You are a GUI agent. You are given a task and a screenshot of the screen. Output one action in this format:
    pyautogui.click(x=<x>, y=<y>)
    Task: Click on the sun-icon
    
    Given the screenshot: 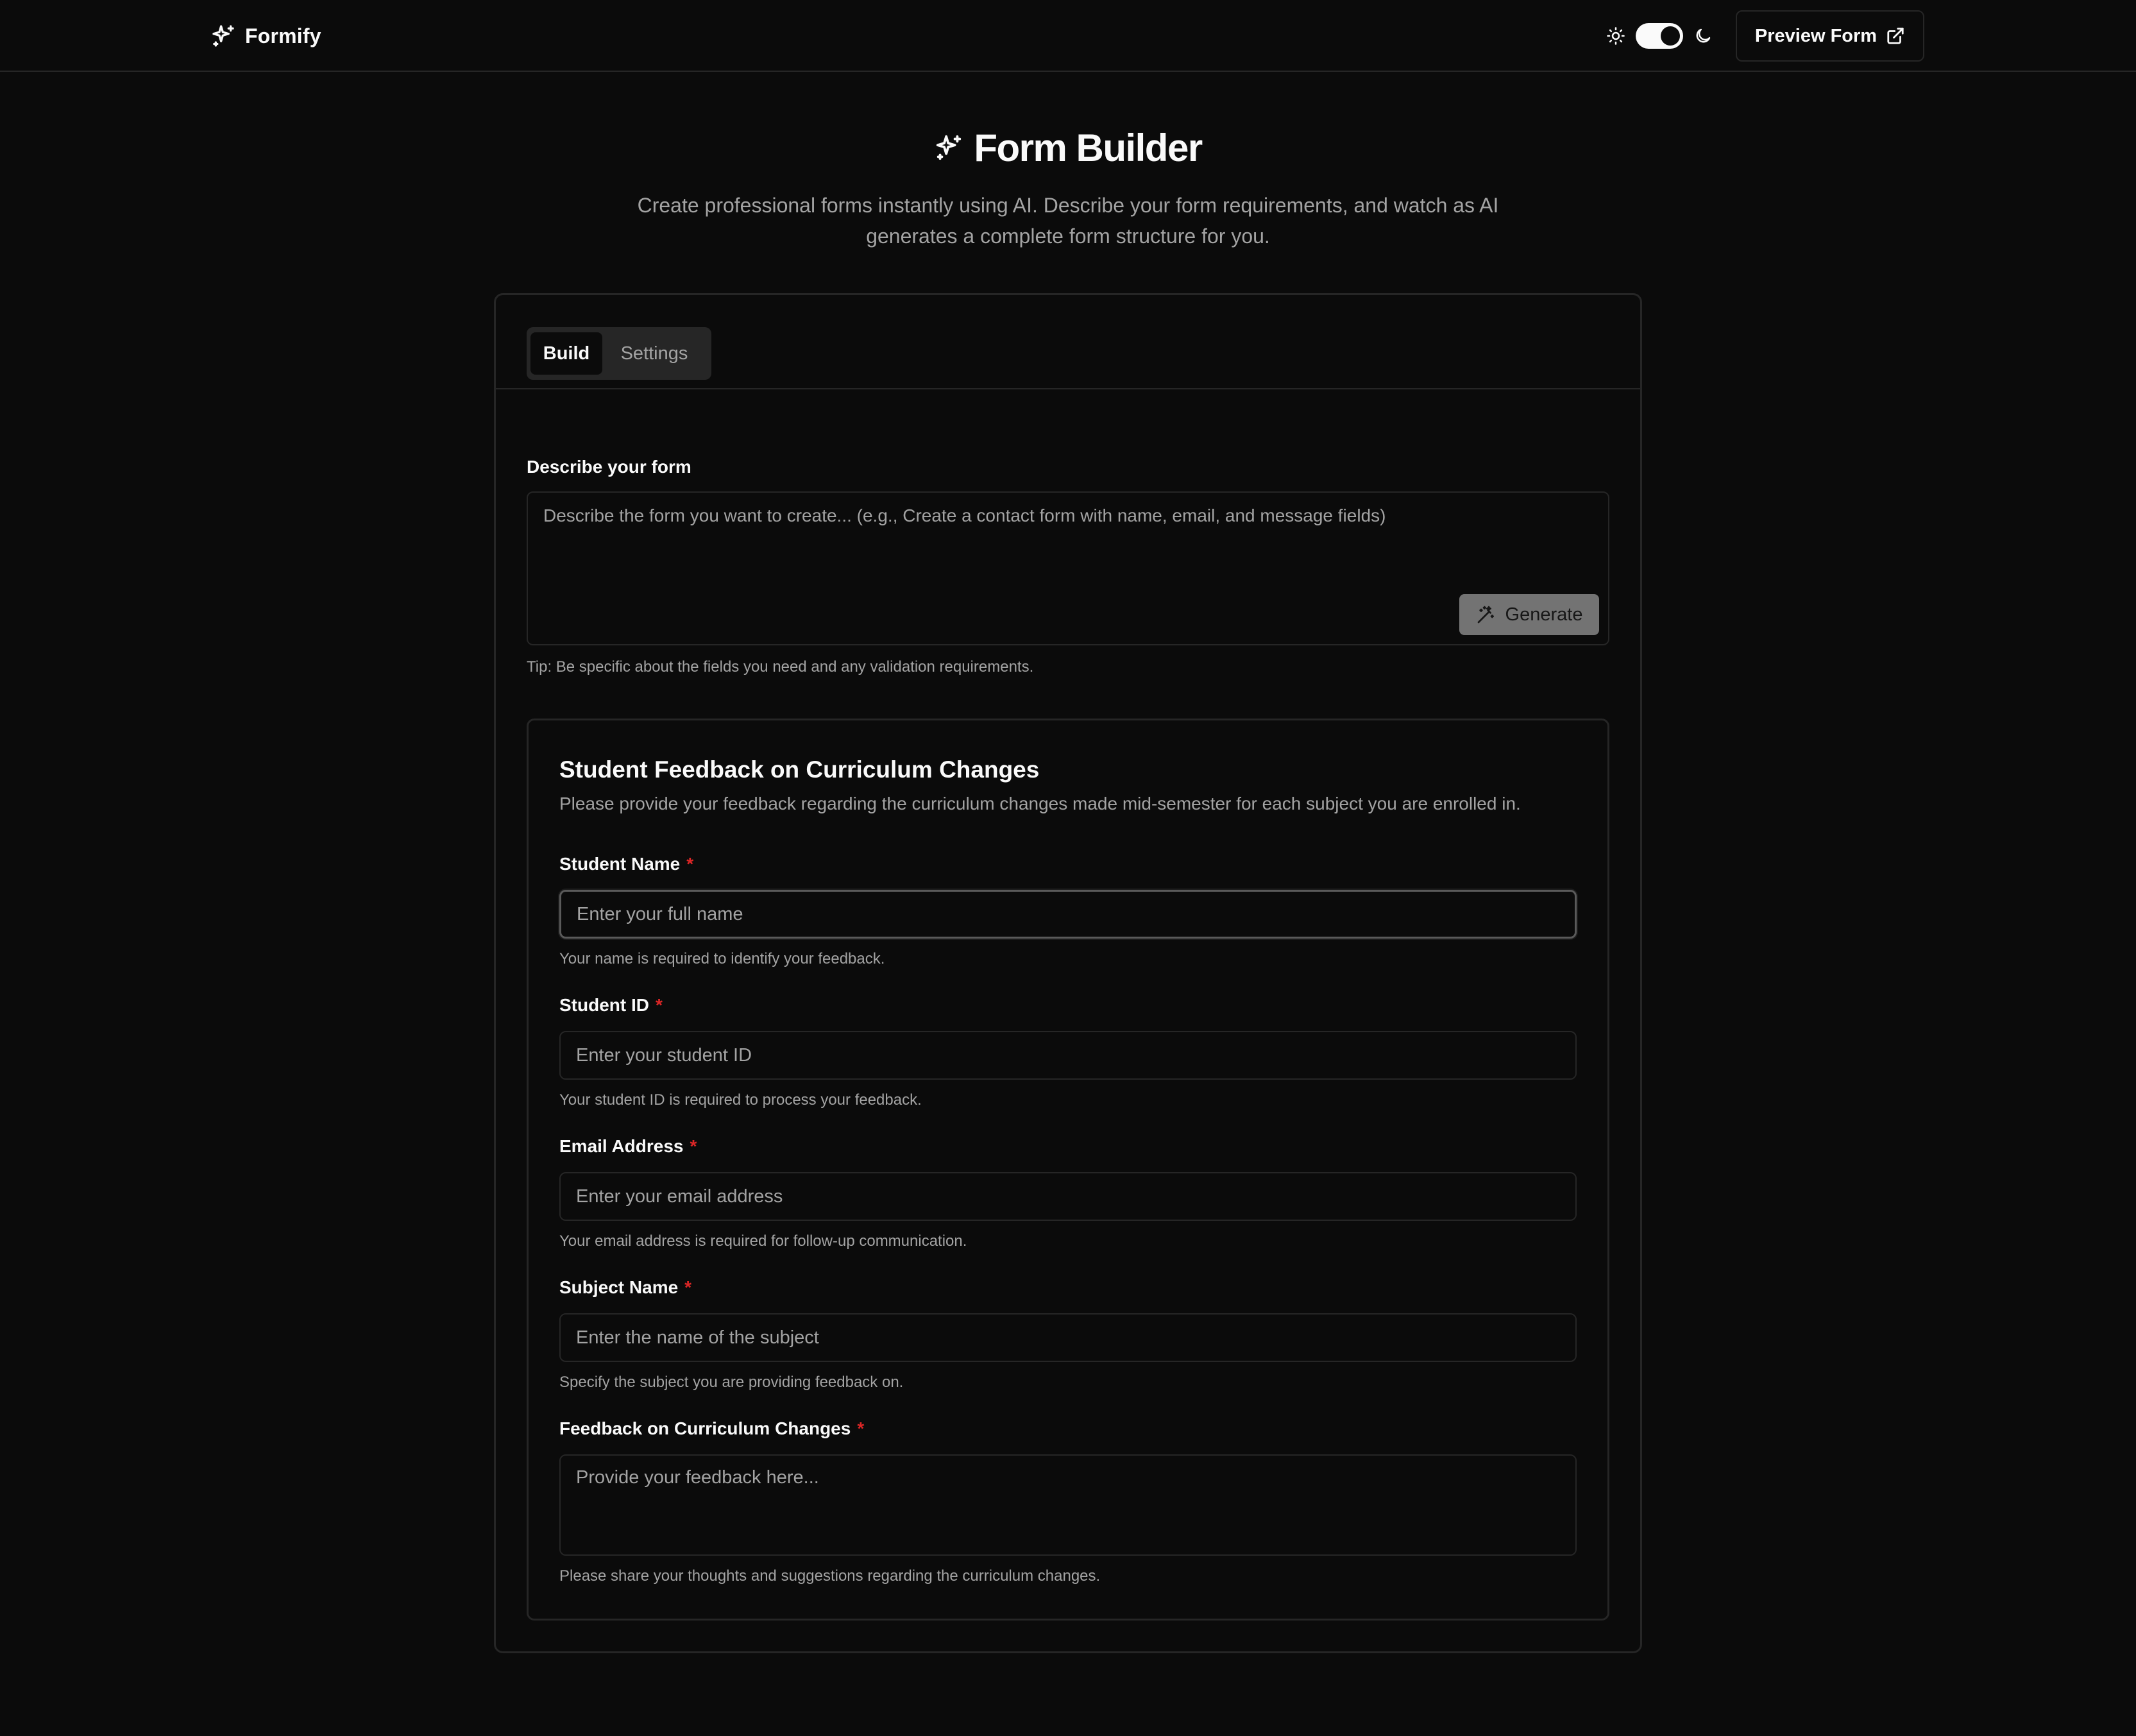 What is the action you would take?
    pyautogui.click(x=1615, y=36)
    